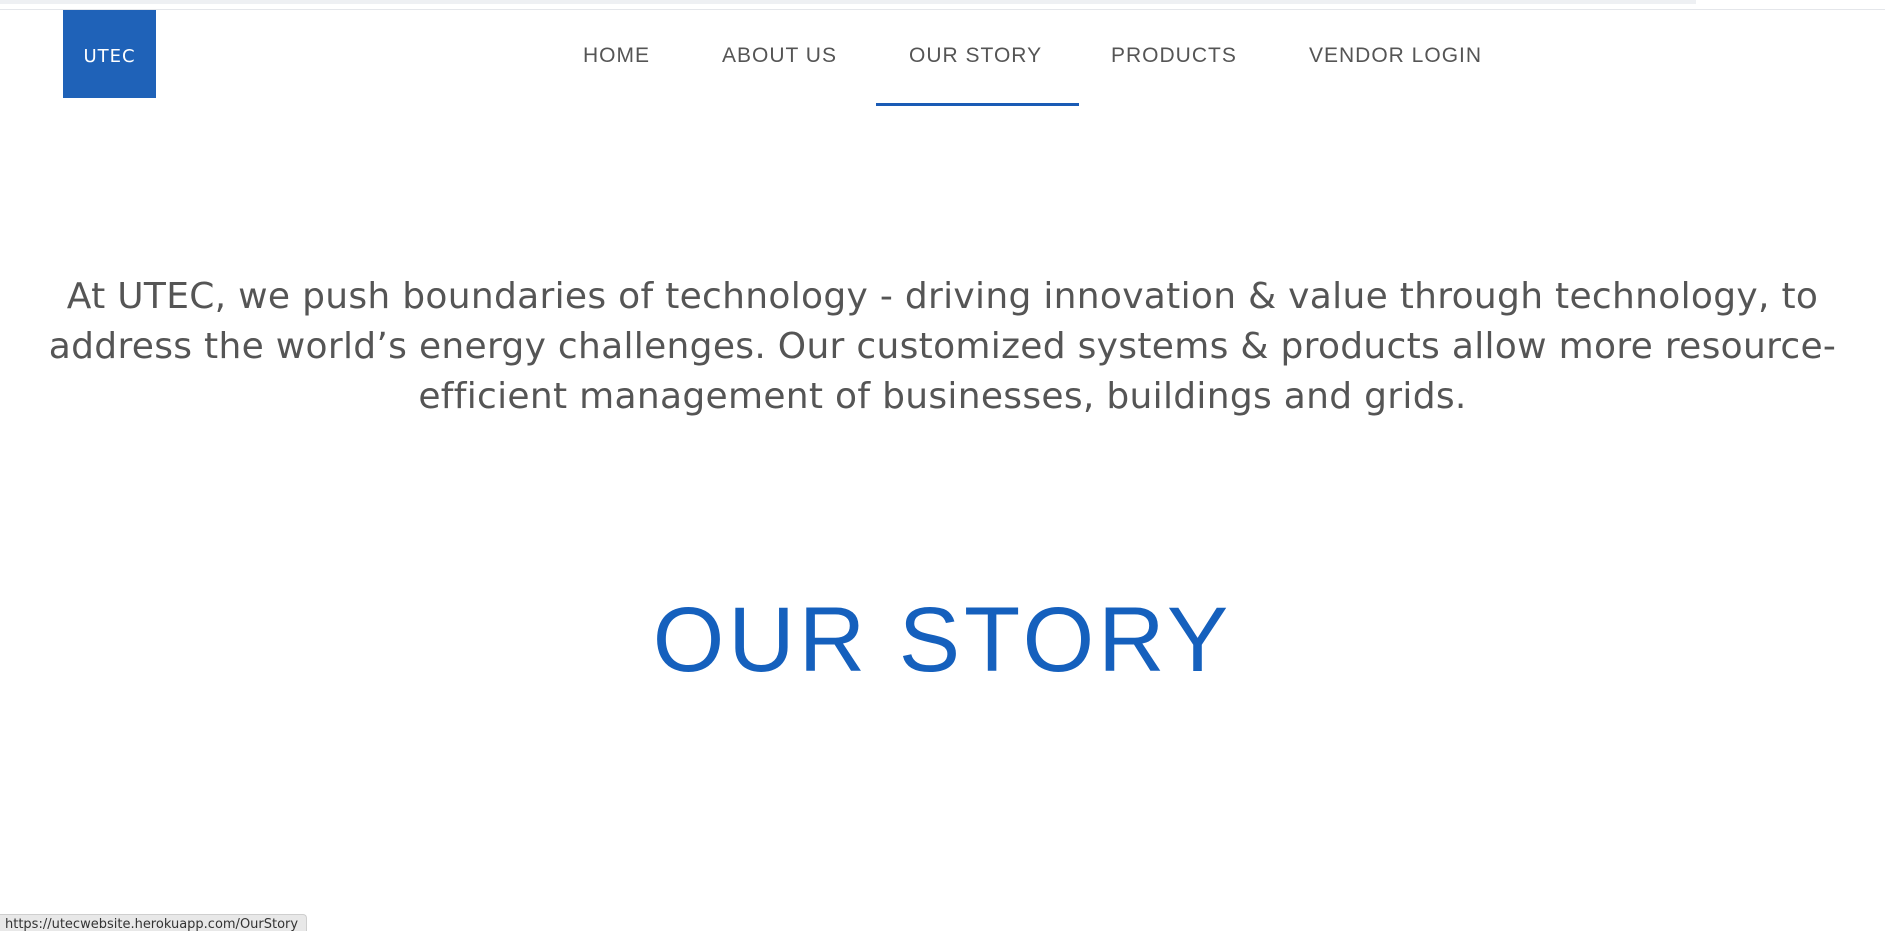  Describe the element at coordinates (975, 56) in the screenshot. I see `nav-item-our-story: OUR STORY` at that location.